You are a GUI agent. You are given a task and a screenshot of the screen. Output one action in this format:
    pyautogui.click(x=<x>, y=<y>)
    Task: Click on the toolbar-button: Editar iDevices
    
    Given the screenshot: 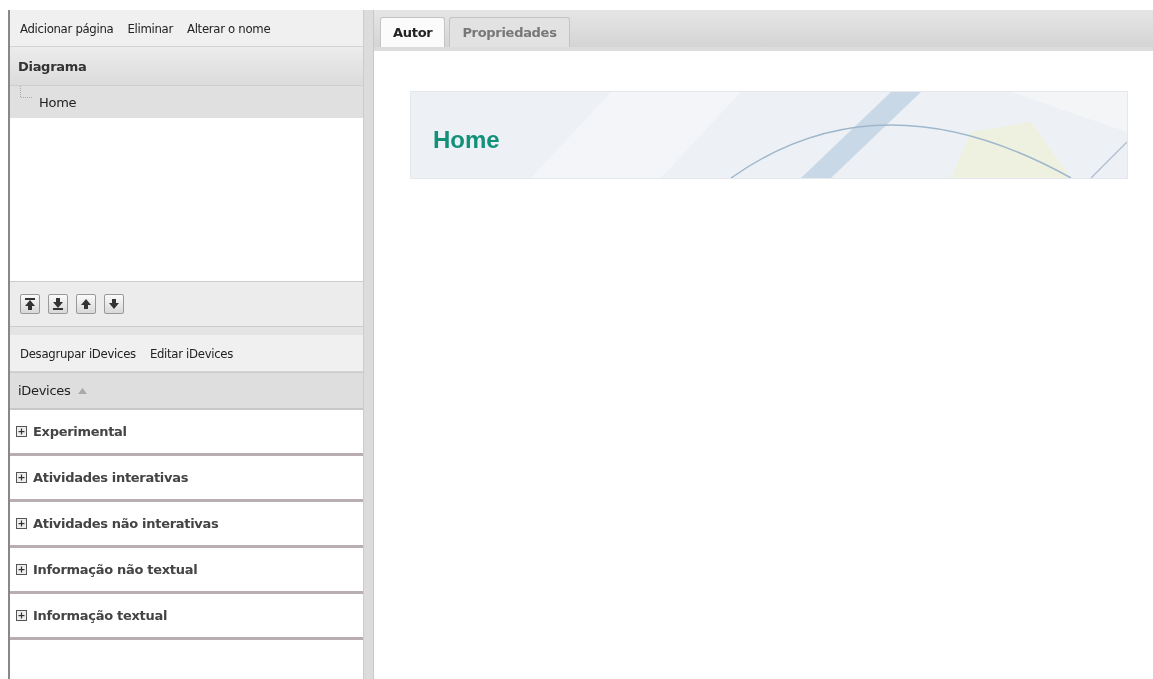 What is the action you would take?
    pyautogui.click(x=191, y=353)
    